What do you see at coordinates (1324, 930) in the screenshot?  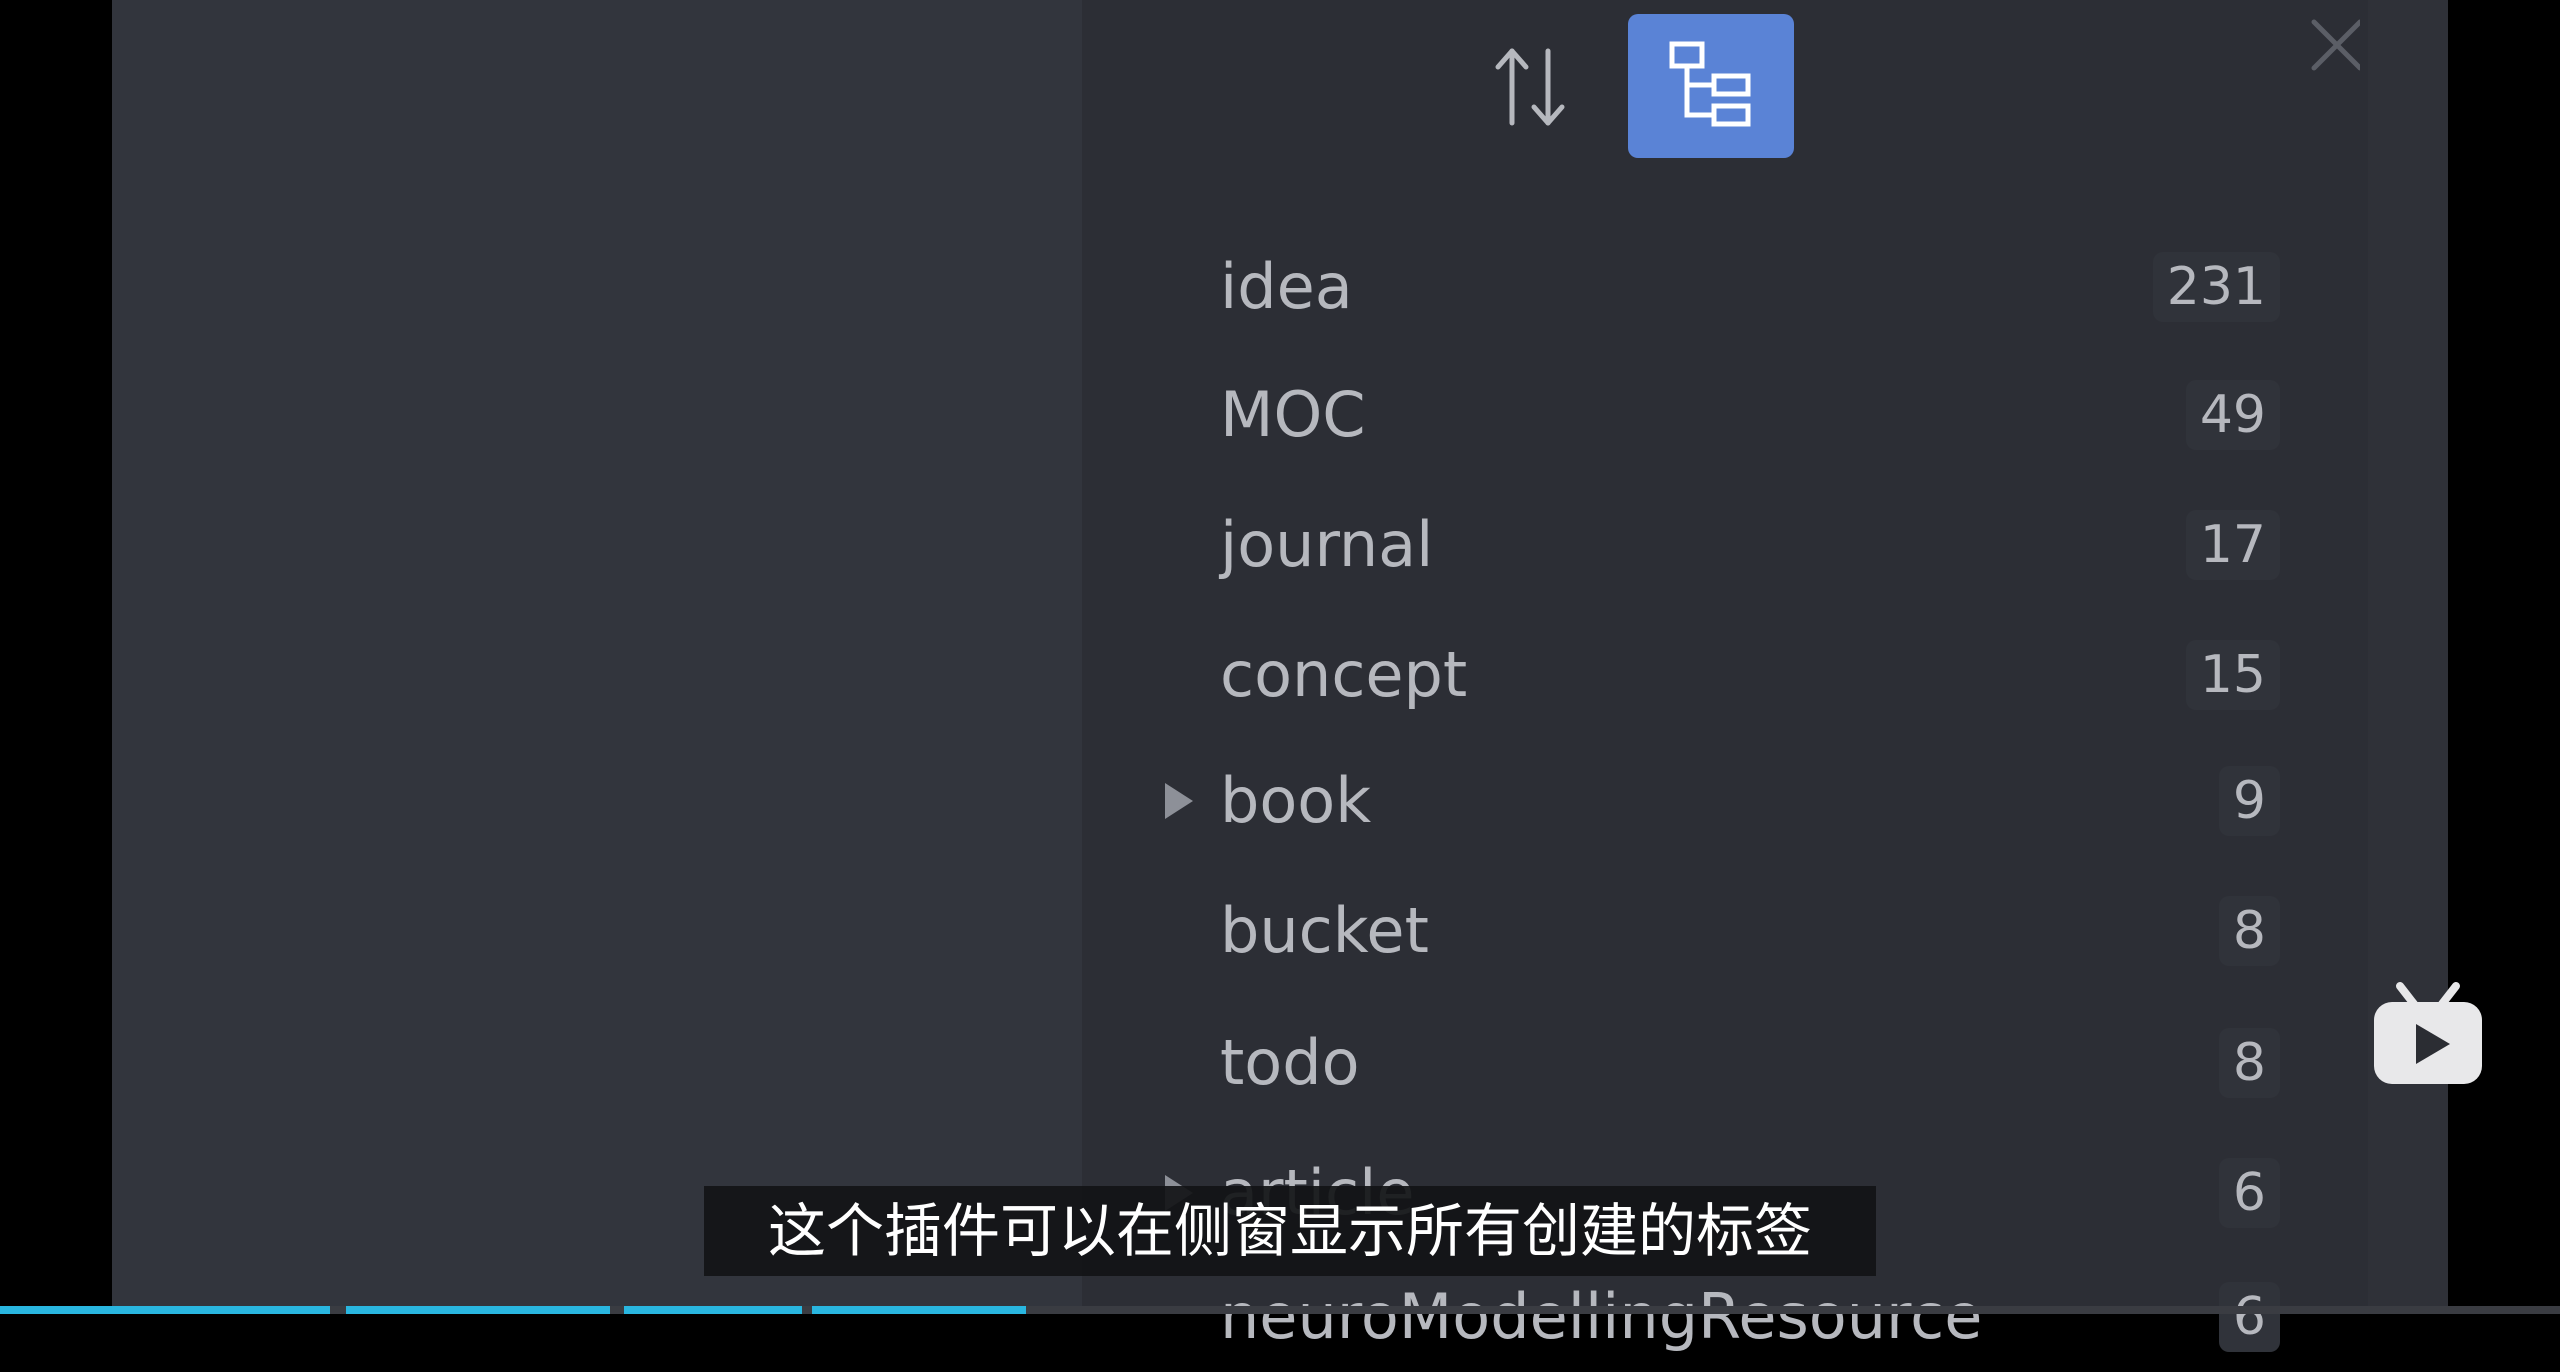 I see `tag-label: bucket` at bounding box center [1324, 930].